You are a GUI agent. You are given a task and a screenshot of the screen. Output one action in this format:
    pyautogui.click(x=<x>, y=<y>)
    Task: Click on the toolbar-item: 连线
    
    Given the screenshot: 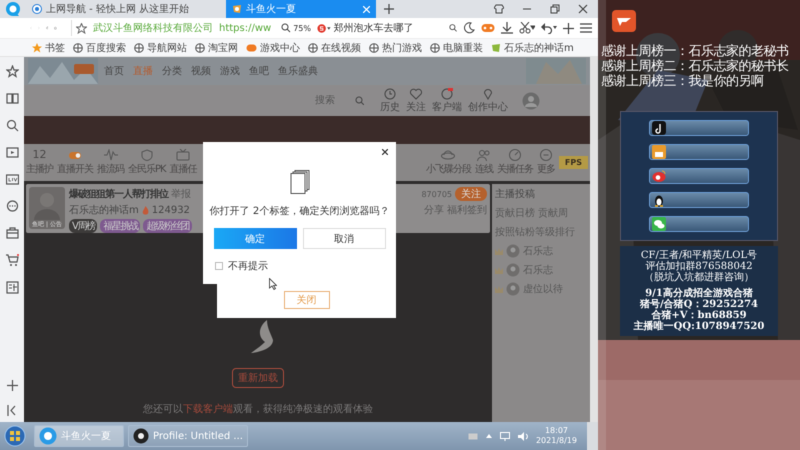 What is the action you would take?
    pyautogui.click(x=483, y=162)
    